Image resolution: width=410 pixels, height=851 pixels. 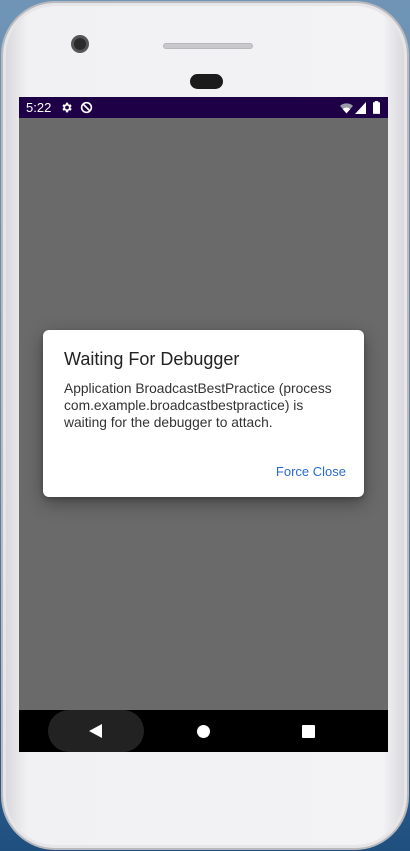 What do you see at coordinates (96, 731) in the screenshot?
I see `back-icon` at bounding box center [96, 731].